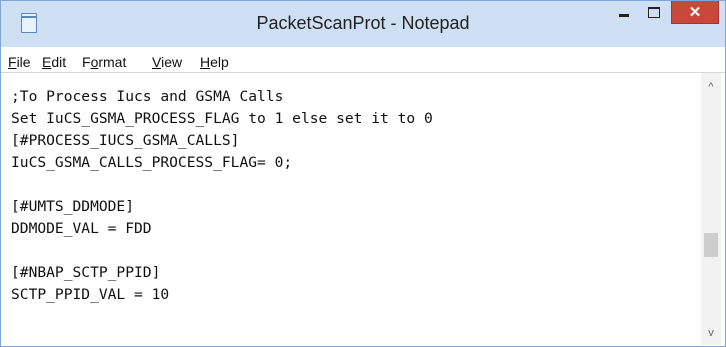  I want to click on minimize-button, so click(624, 12).